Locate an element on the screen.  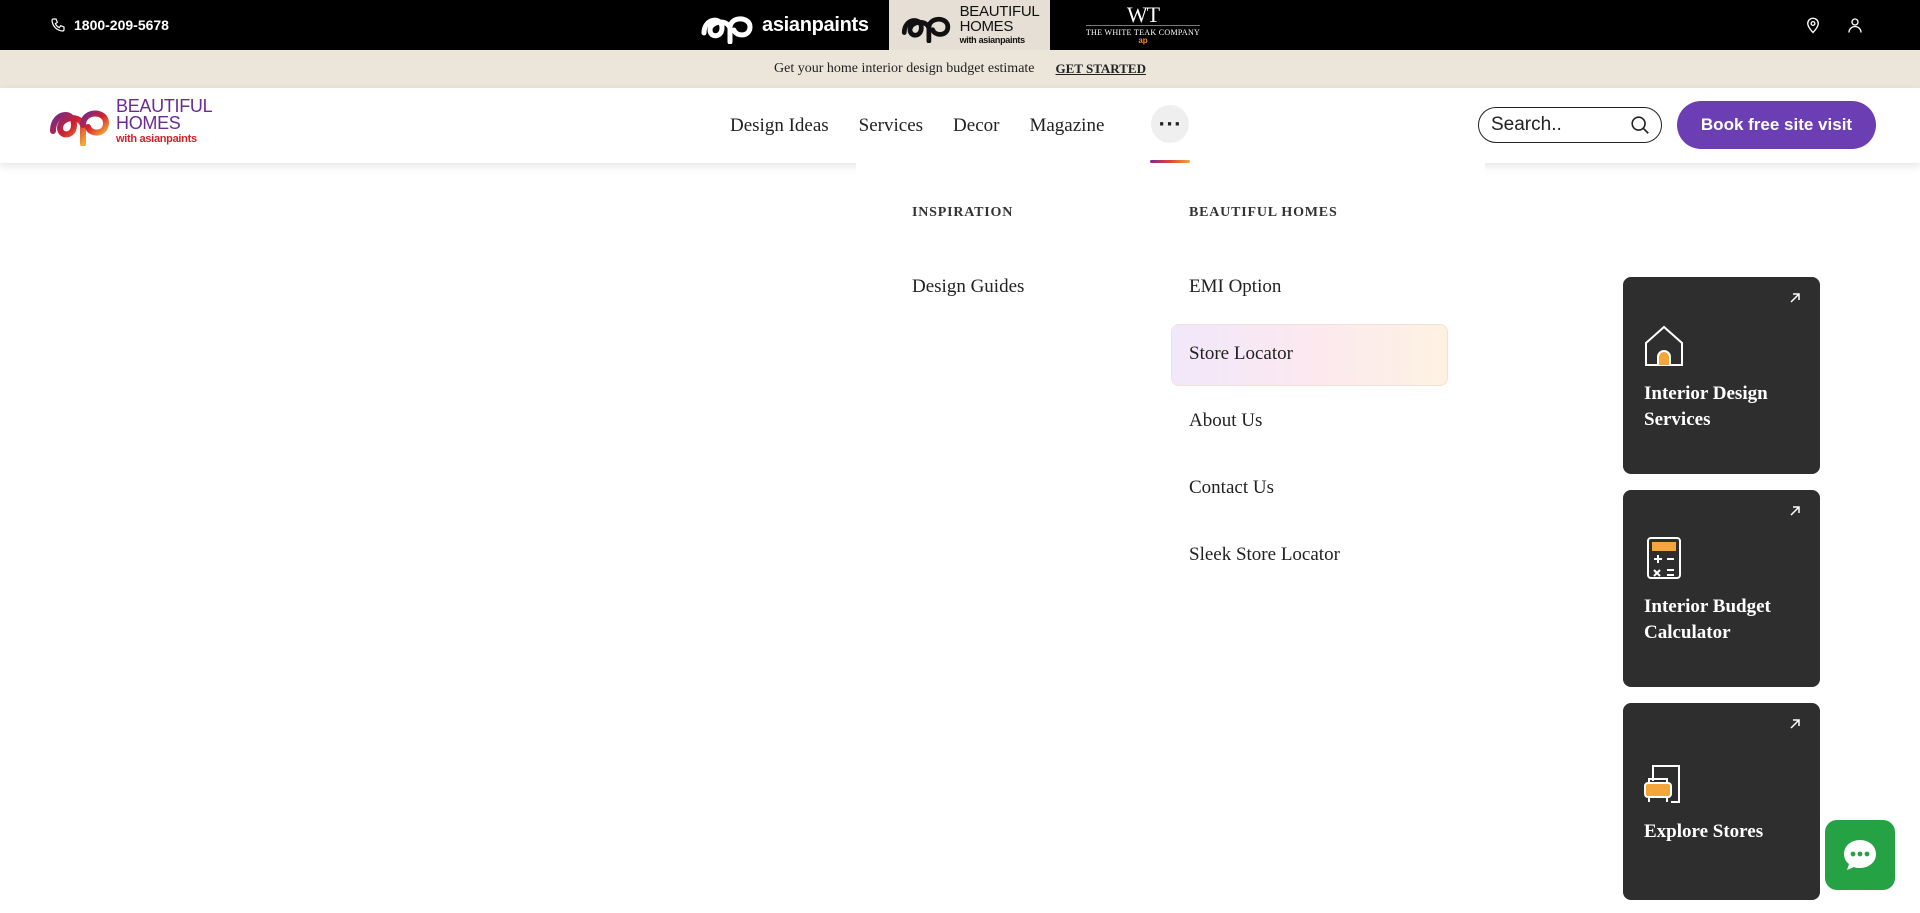
logo-sub: with asianpaints is located at coordinates (156, 139).